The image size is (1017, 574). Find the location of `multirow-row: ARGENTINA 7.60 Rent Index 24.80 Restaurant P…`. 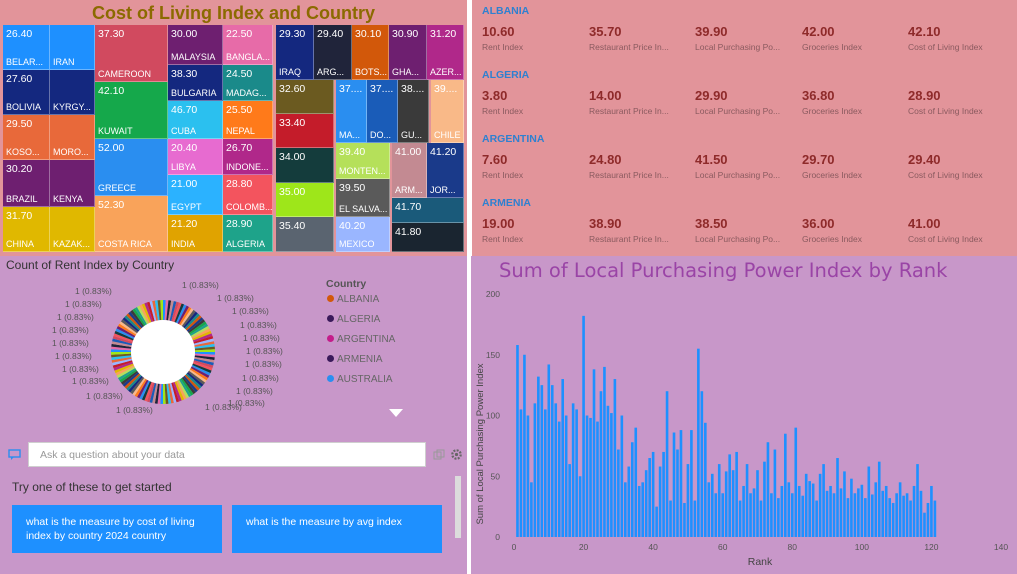

multirow-row: ARGENTINA 7.60 Rent Index 24.80 Restaurant P… is located at coordinates (747, 159).